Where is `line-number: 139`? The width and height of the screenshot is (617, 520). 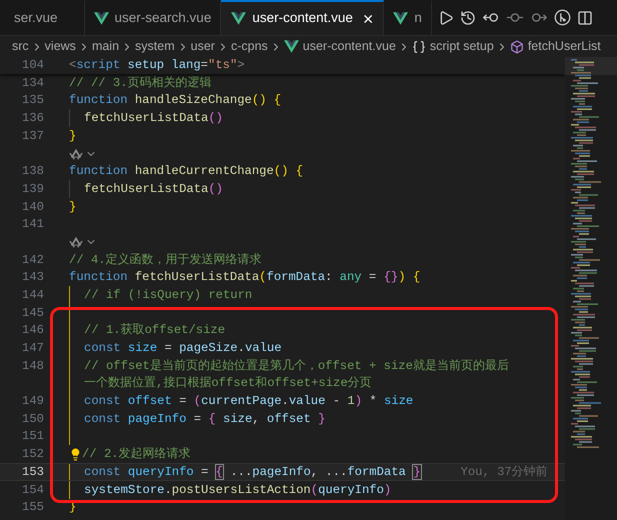 line-number: 139 is located at coordinates (33, 189).